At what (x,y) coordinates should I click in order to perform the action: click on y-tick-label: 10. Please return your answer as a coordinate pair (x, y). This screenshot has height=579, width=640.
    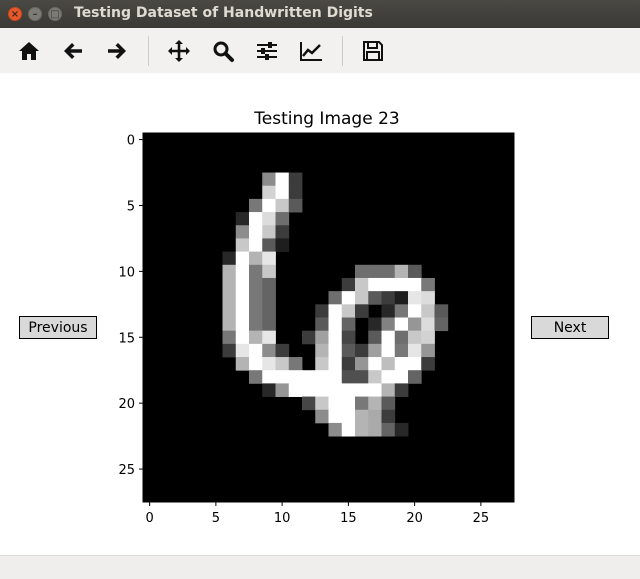
    Looking at the image, I should click on (126, 272).